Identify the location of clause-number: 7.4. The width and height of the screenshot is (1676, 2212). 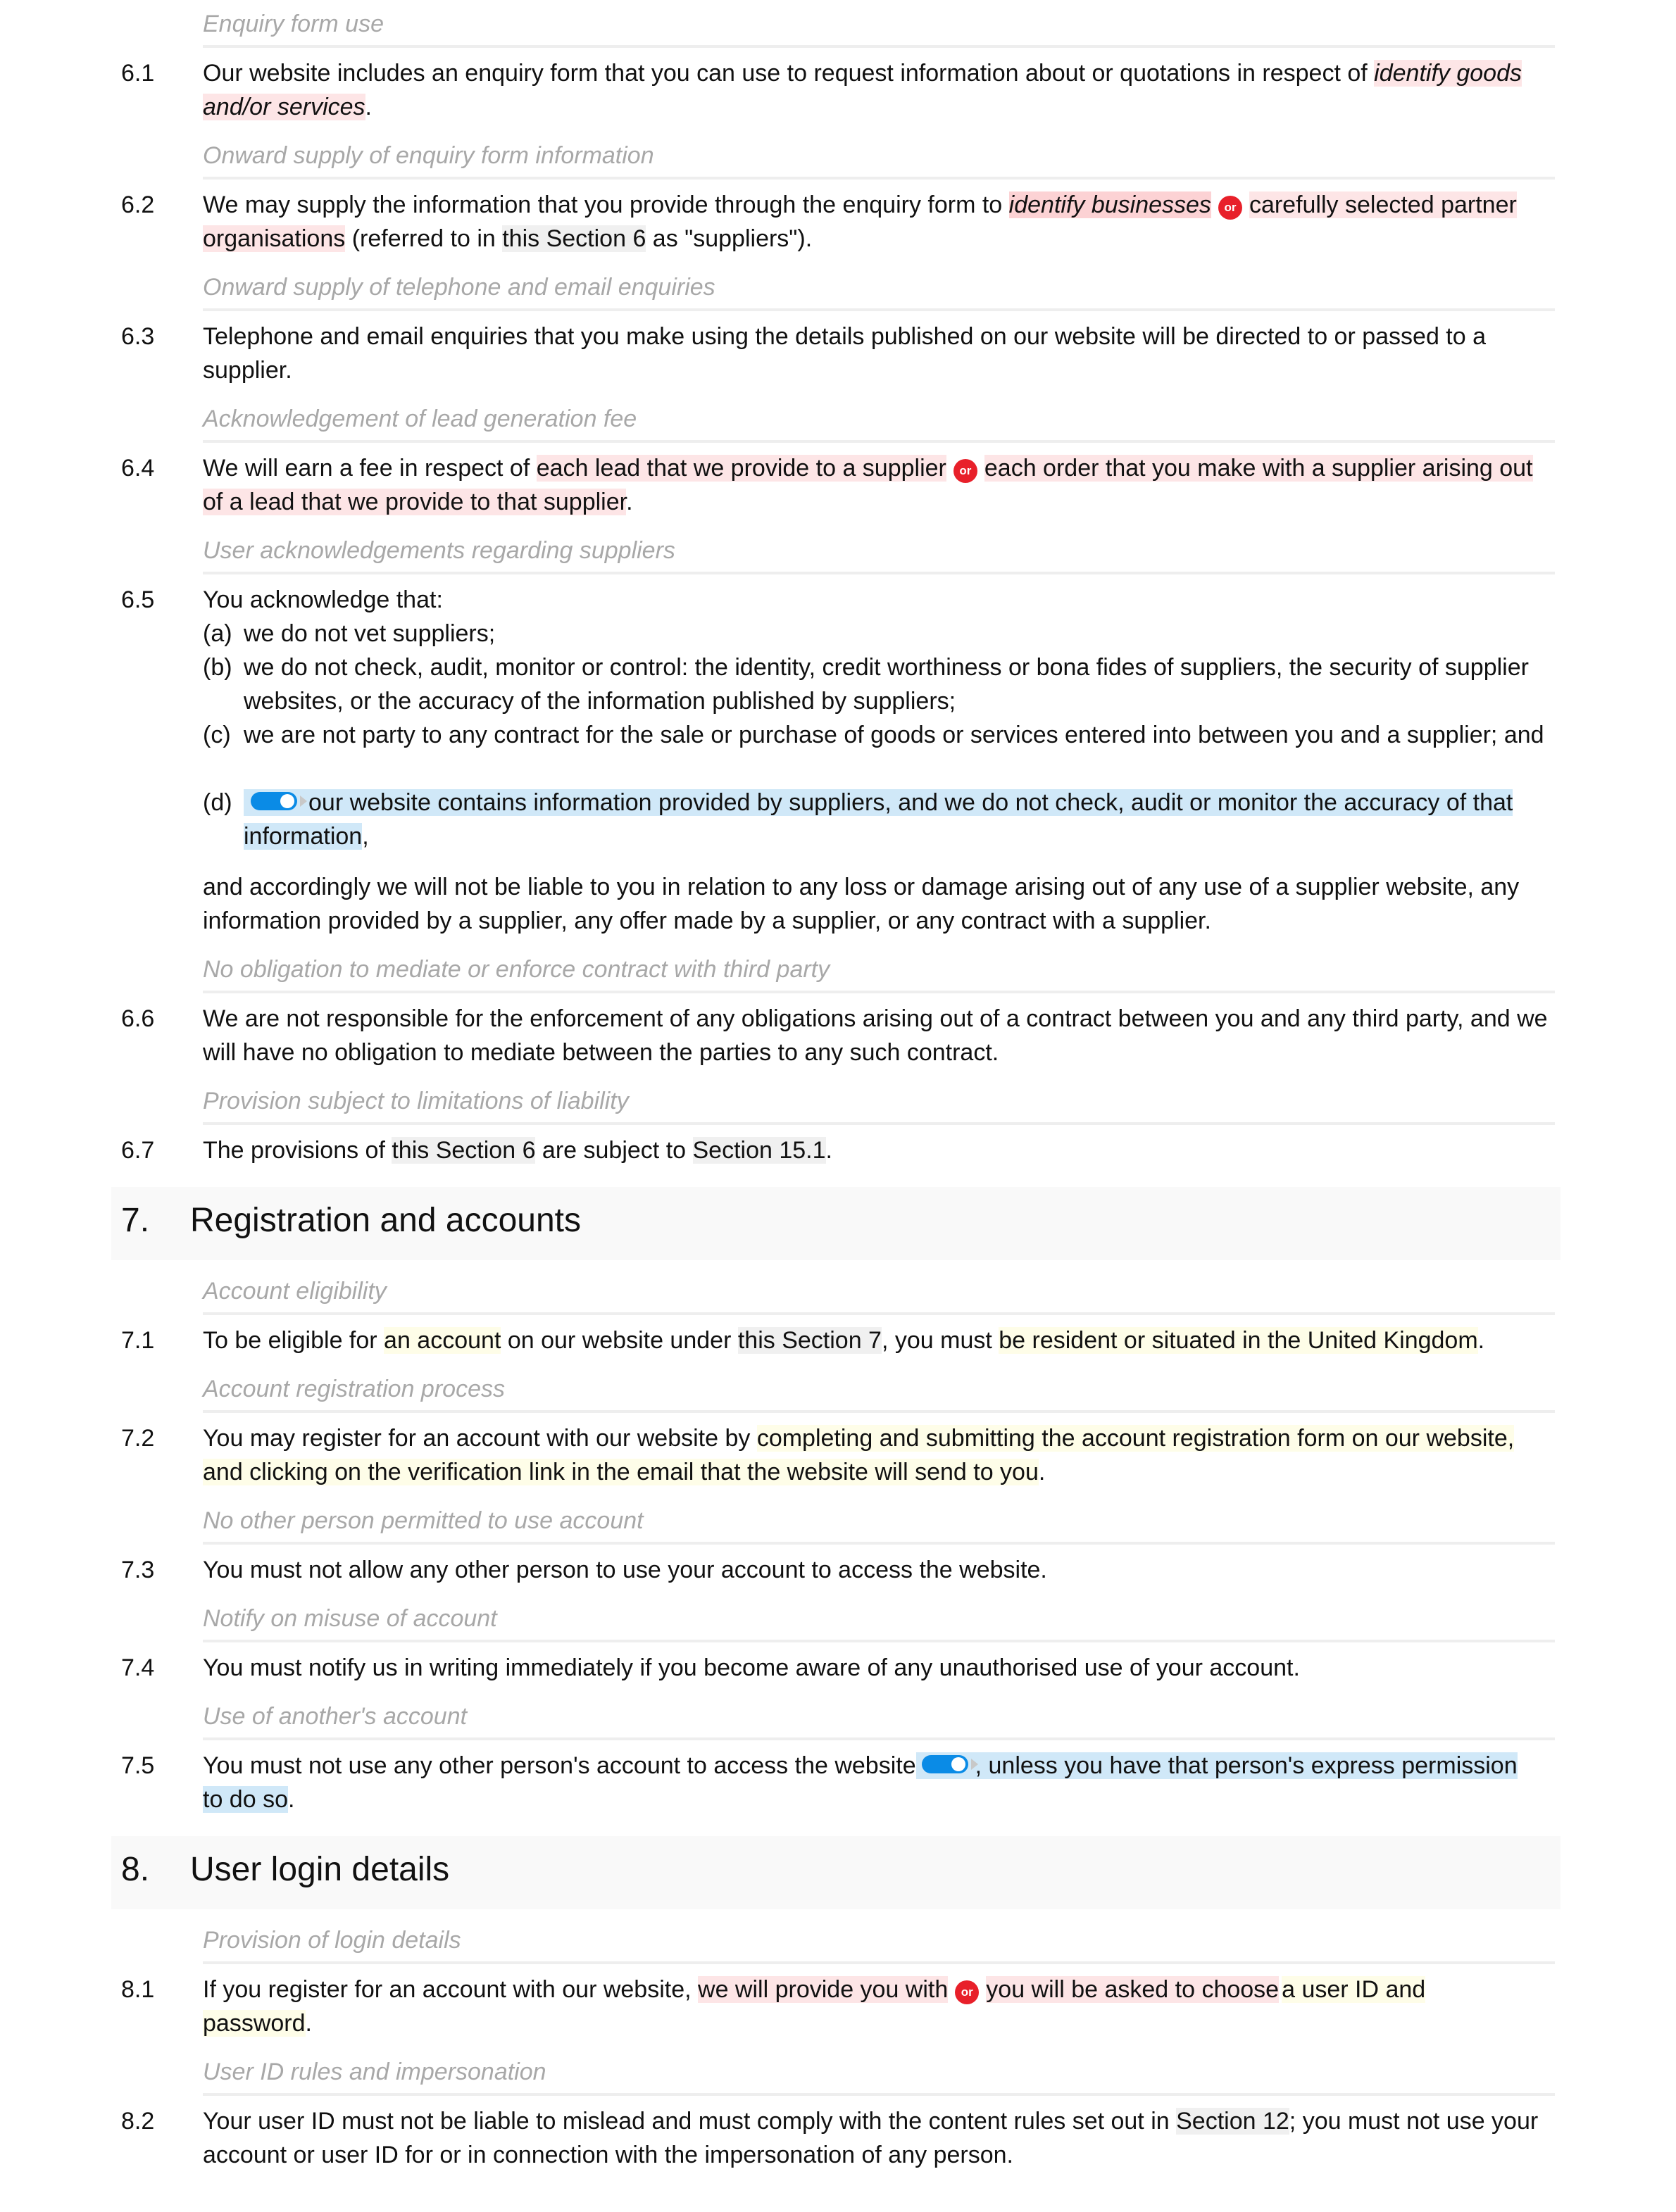
(138, 1667).